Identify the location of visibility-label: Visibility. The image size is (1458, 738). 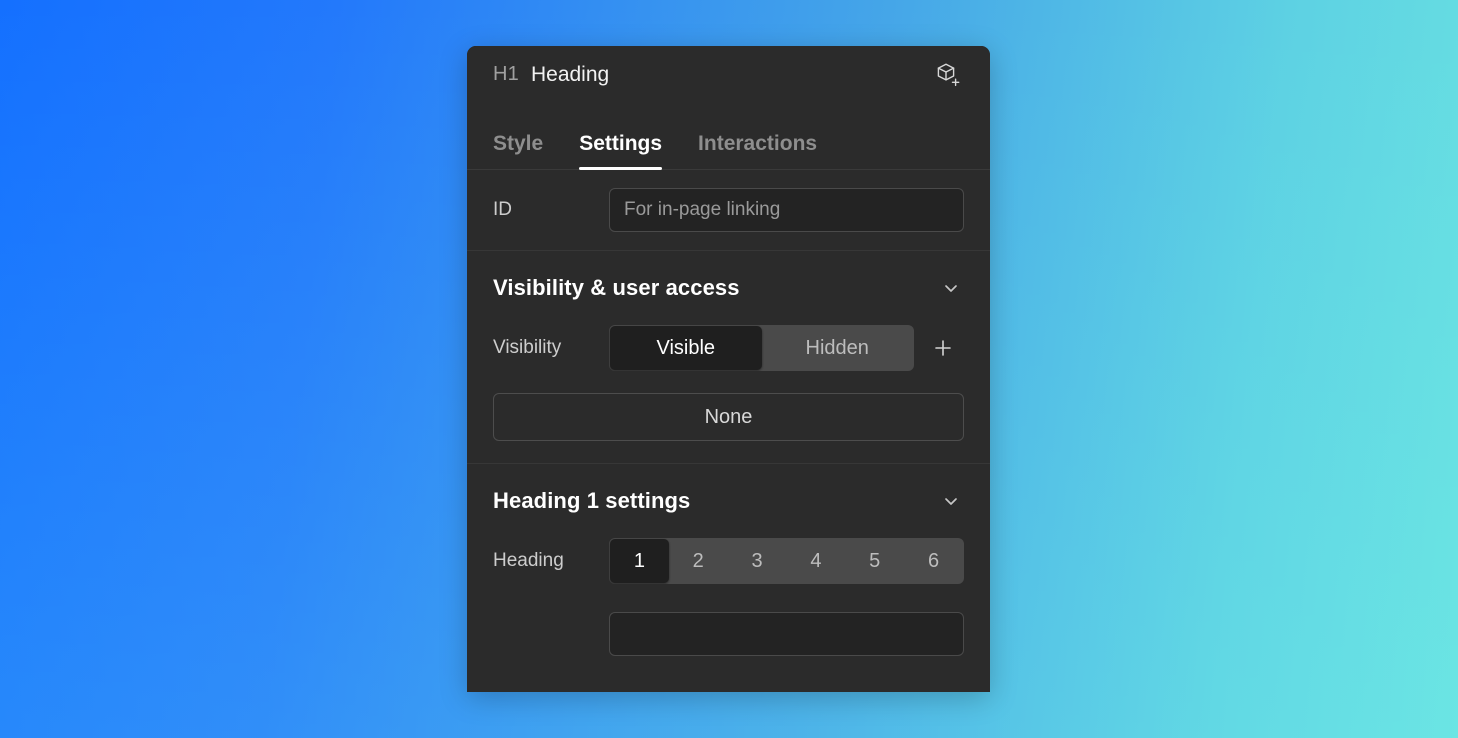
(527, 347).